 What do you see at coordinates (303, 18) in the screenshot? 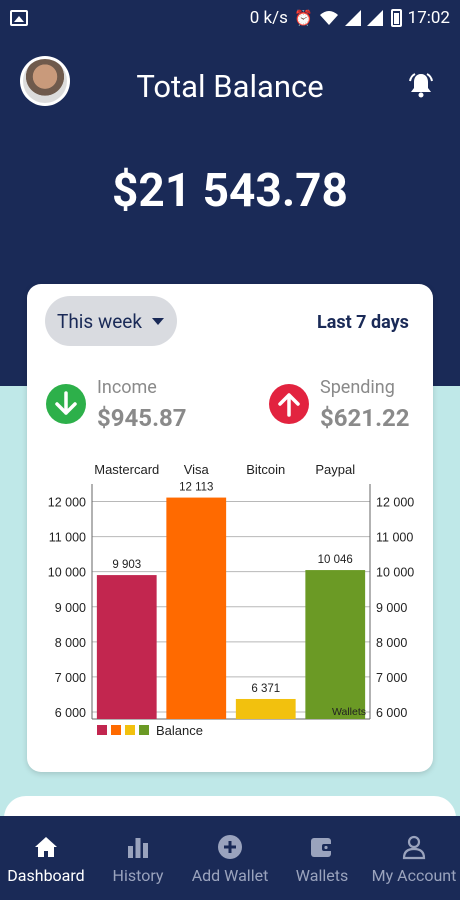
I see `alarm-icon: ⏰` at bounding box center [303, 18].